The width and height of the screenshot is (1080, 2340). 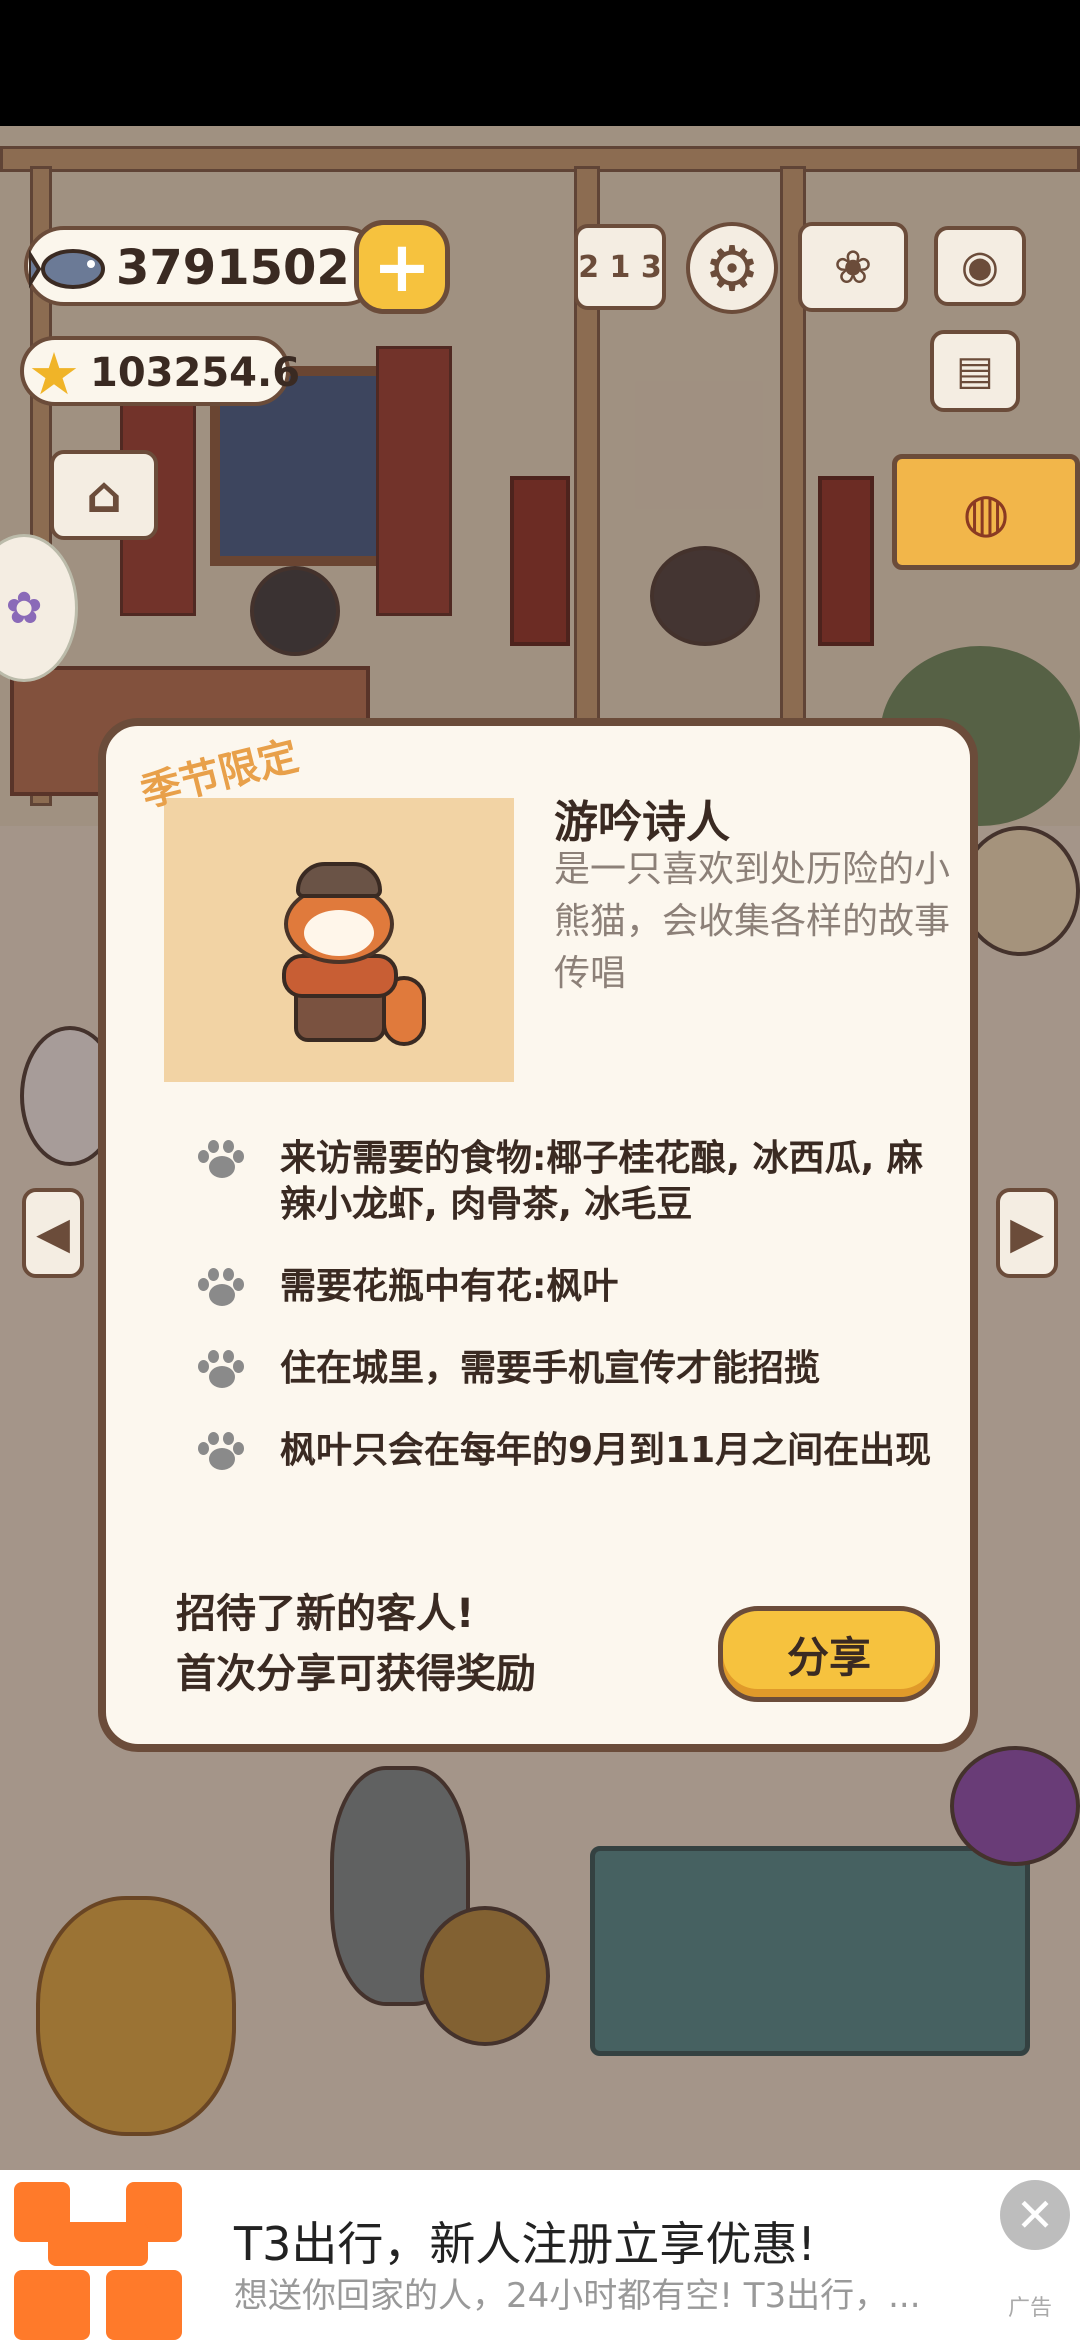 I want to click on camera-icon: ◉, so click(x=980, y=266).